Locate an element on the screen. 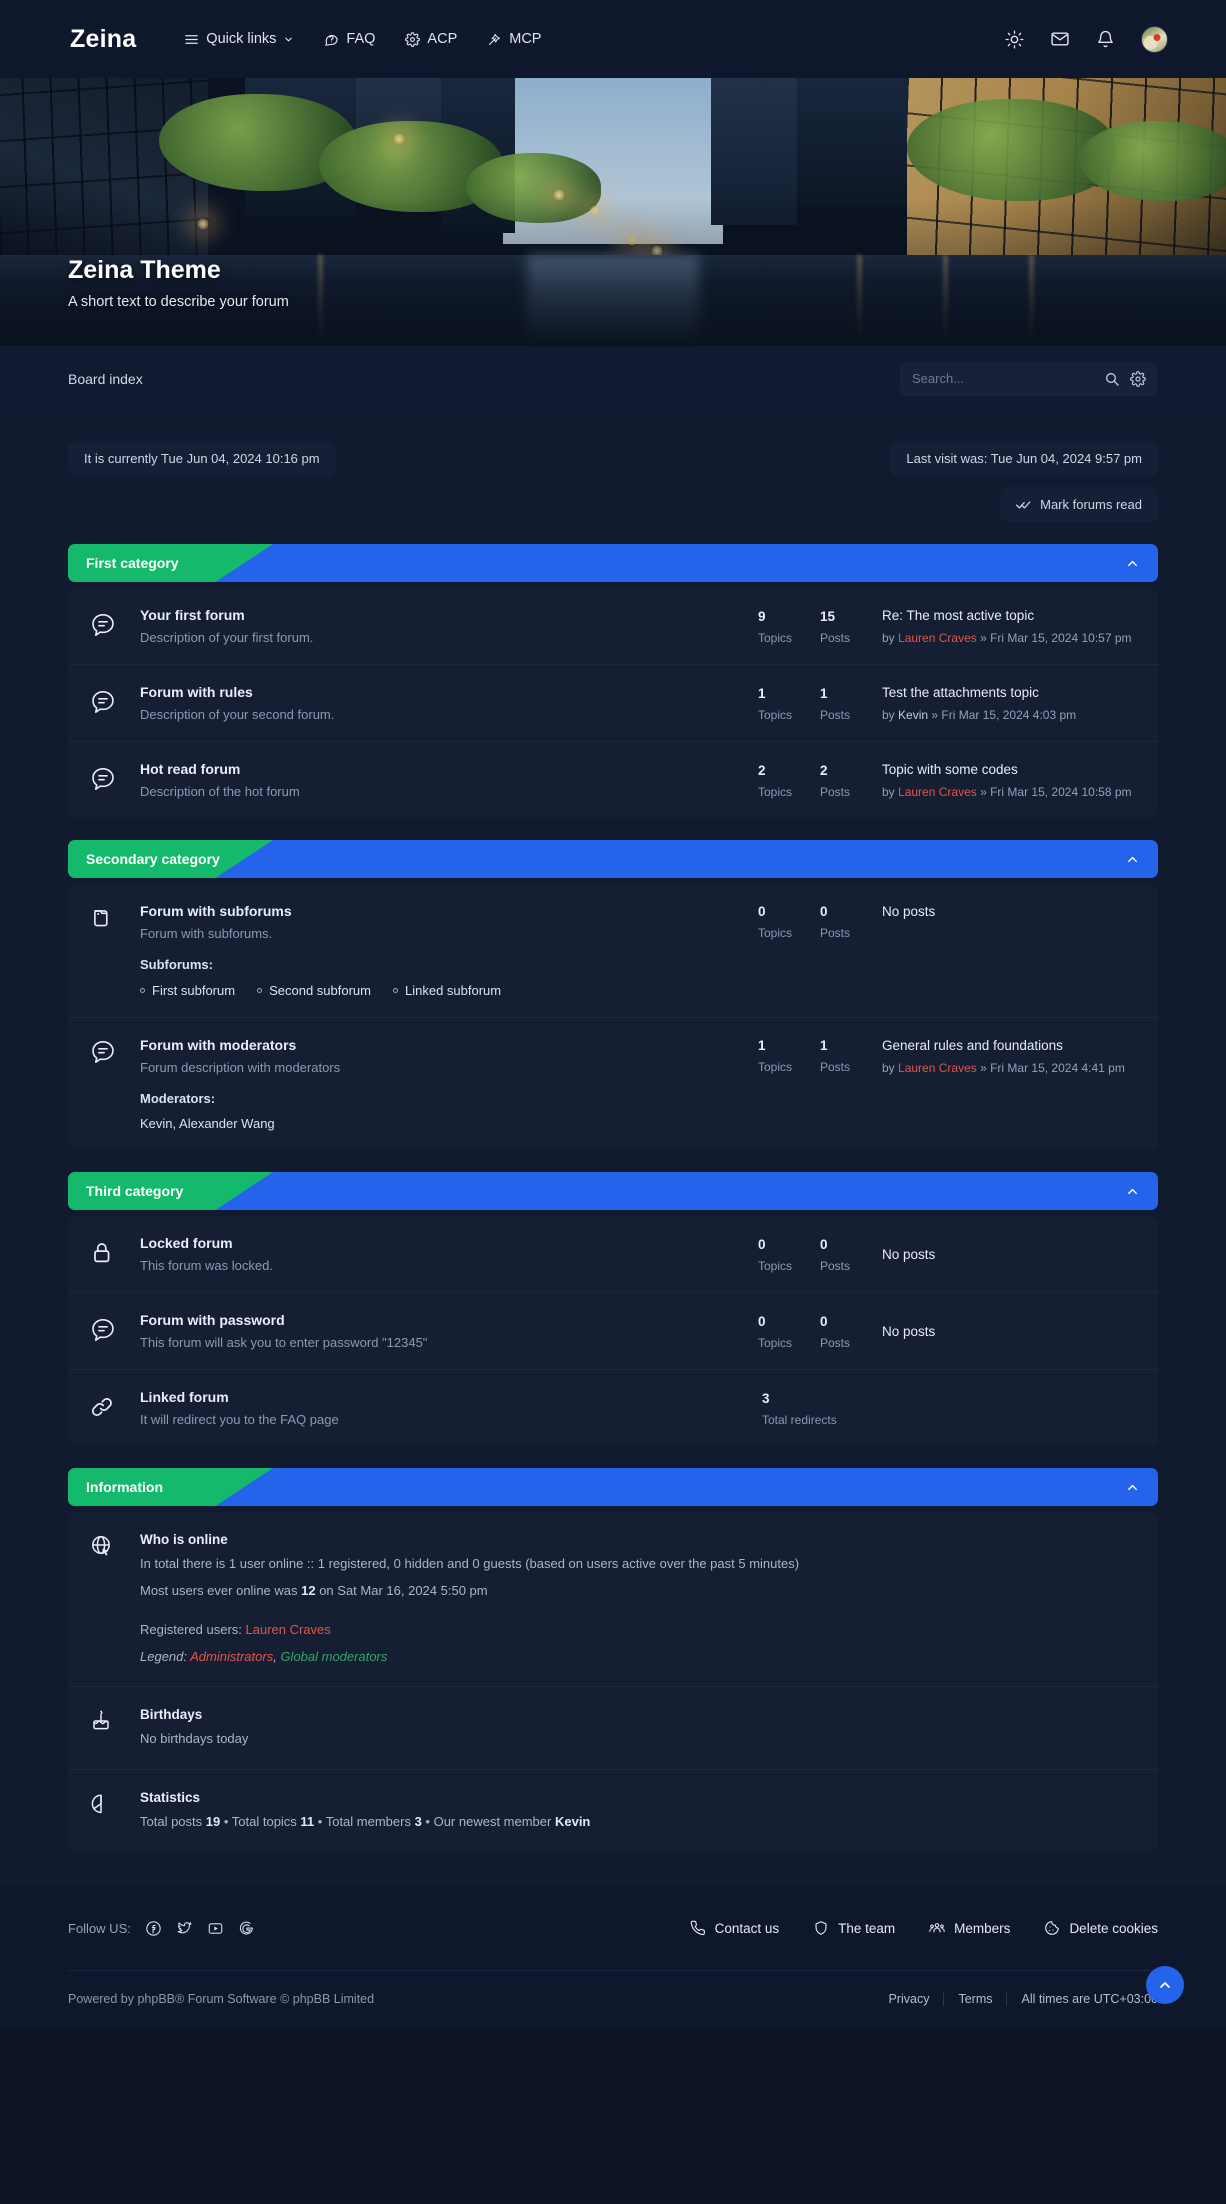 Image resolution: width=1226 pixels, height=2204 pixels. footer-link-members: Members is located at coordinates (969, 1928).